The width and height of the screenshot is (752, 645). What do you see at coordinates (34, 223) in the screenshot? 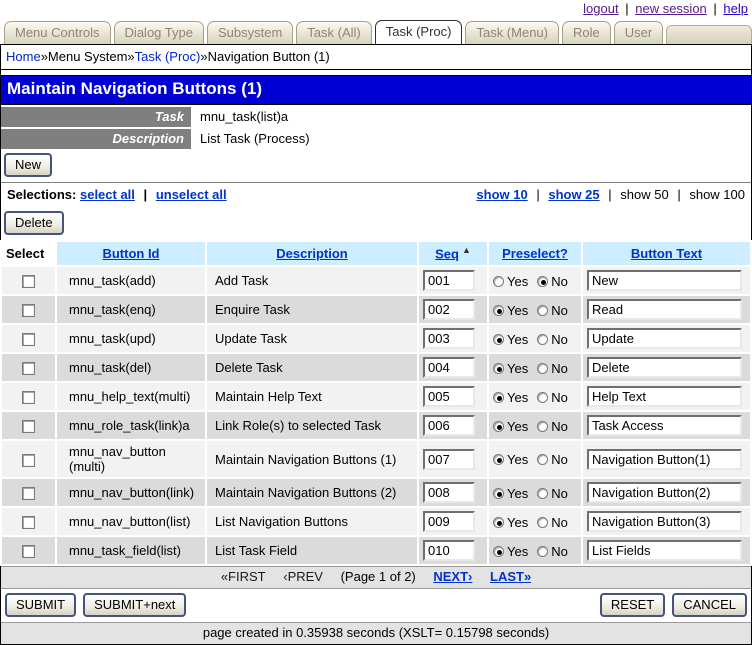
I see `delete-button: Delete` at bounding box center [34, 223].